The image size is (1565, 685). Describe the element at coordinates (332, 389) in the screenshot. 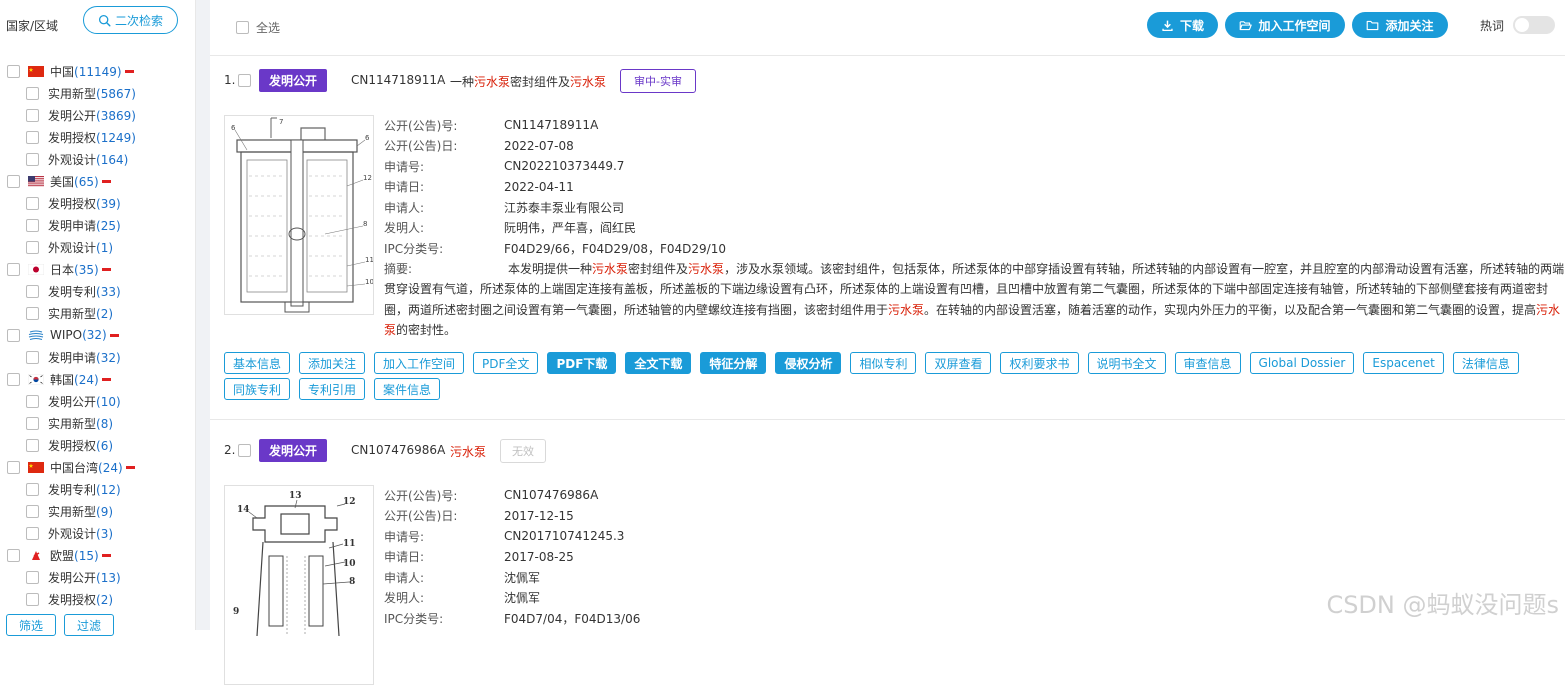

I see `action-button: 专利引用` at that location.